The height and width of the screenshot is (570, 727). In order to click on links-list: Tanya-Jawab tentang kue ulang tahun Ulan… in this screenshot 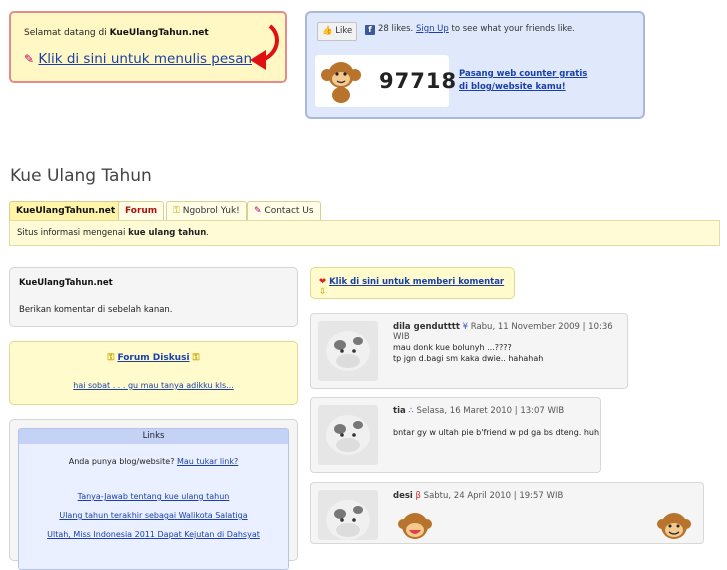, I will do `click(153, 515)`.